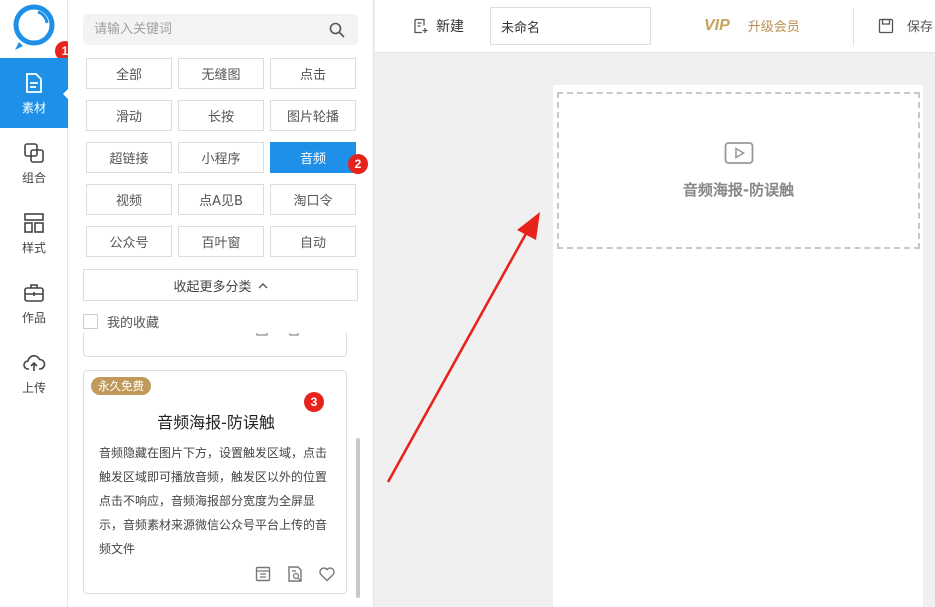  What do you see at coordinates (34, 362) in the screenshot?
I see `cloud-upload-icon` at bounding box center [34, 362].